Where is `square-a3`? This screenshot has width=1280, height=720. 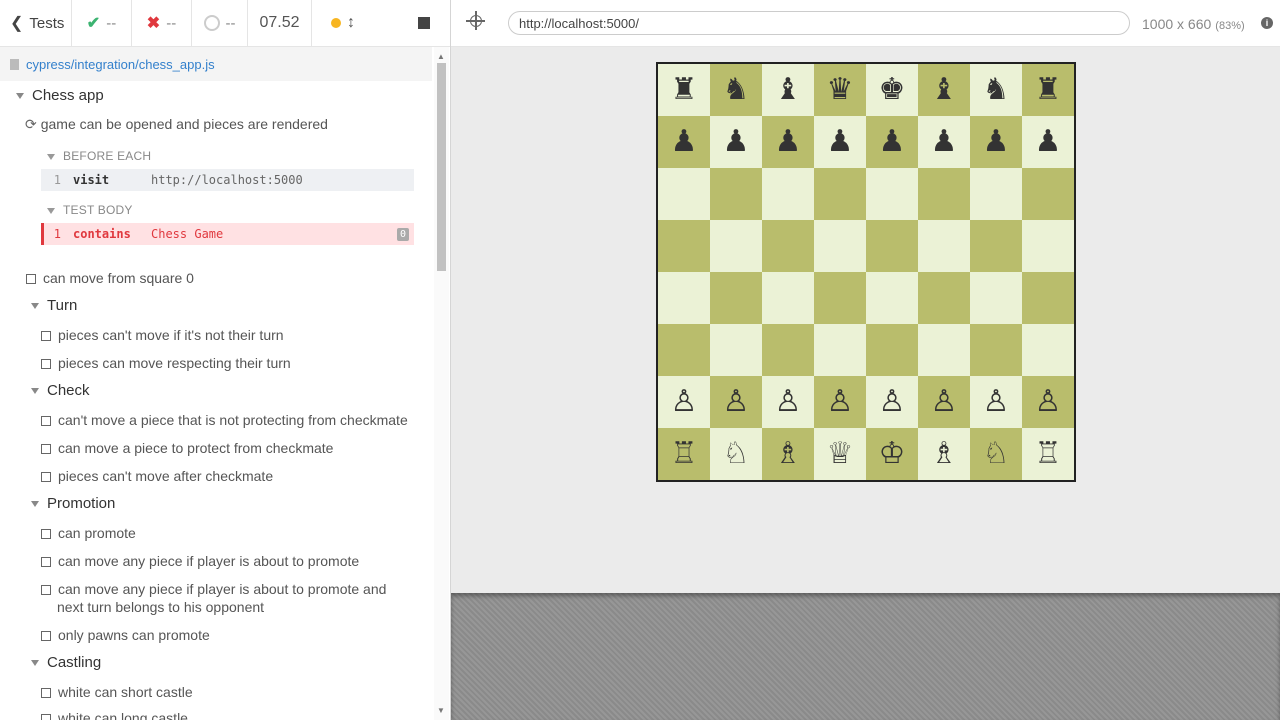
square-a3 is located at coordinates (684, 350).